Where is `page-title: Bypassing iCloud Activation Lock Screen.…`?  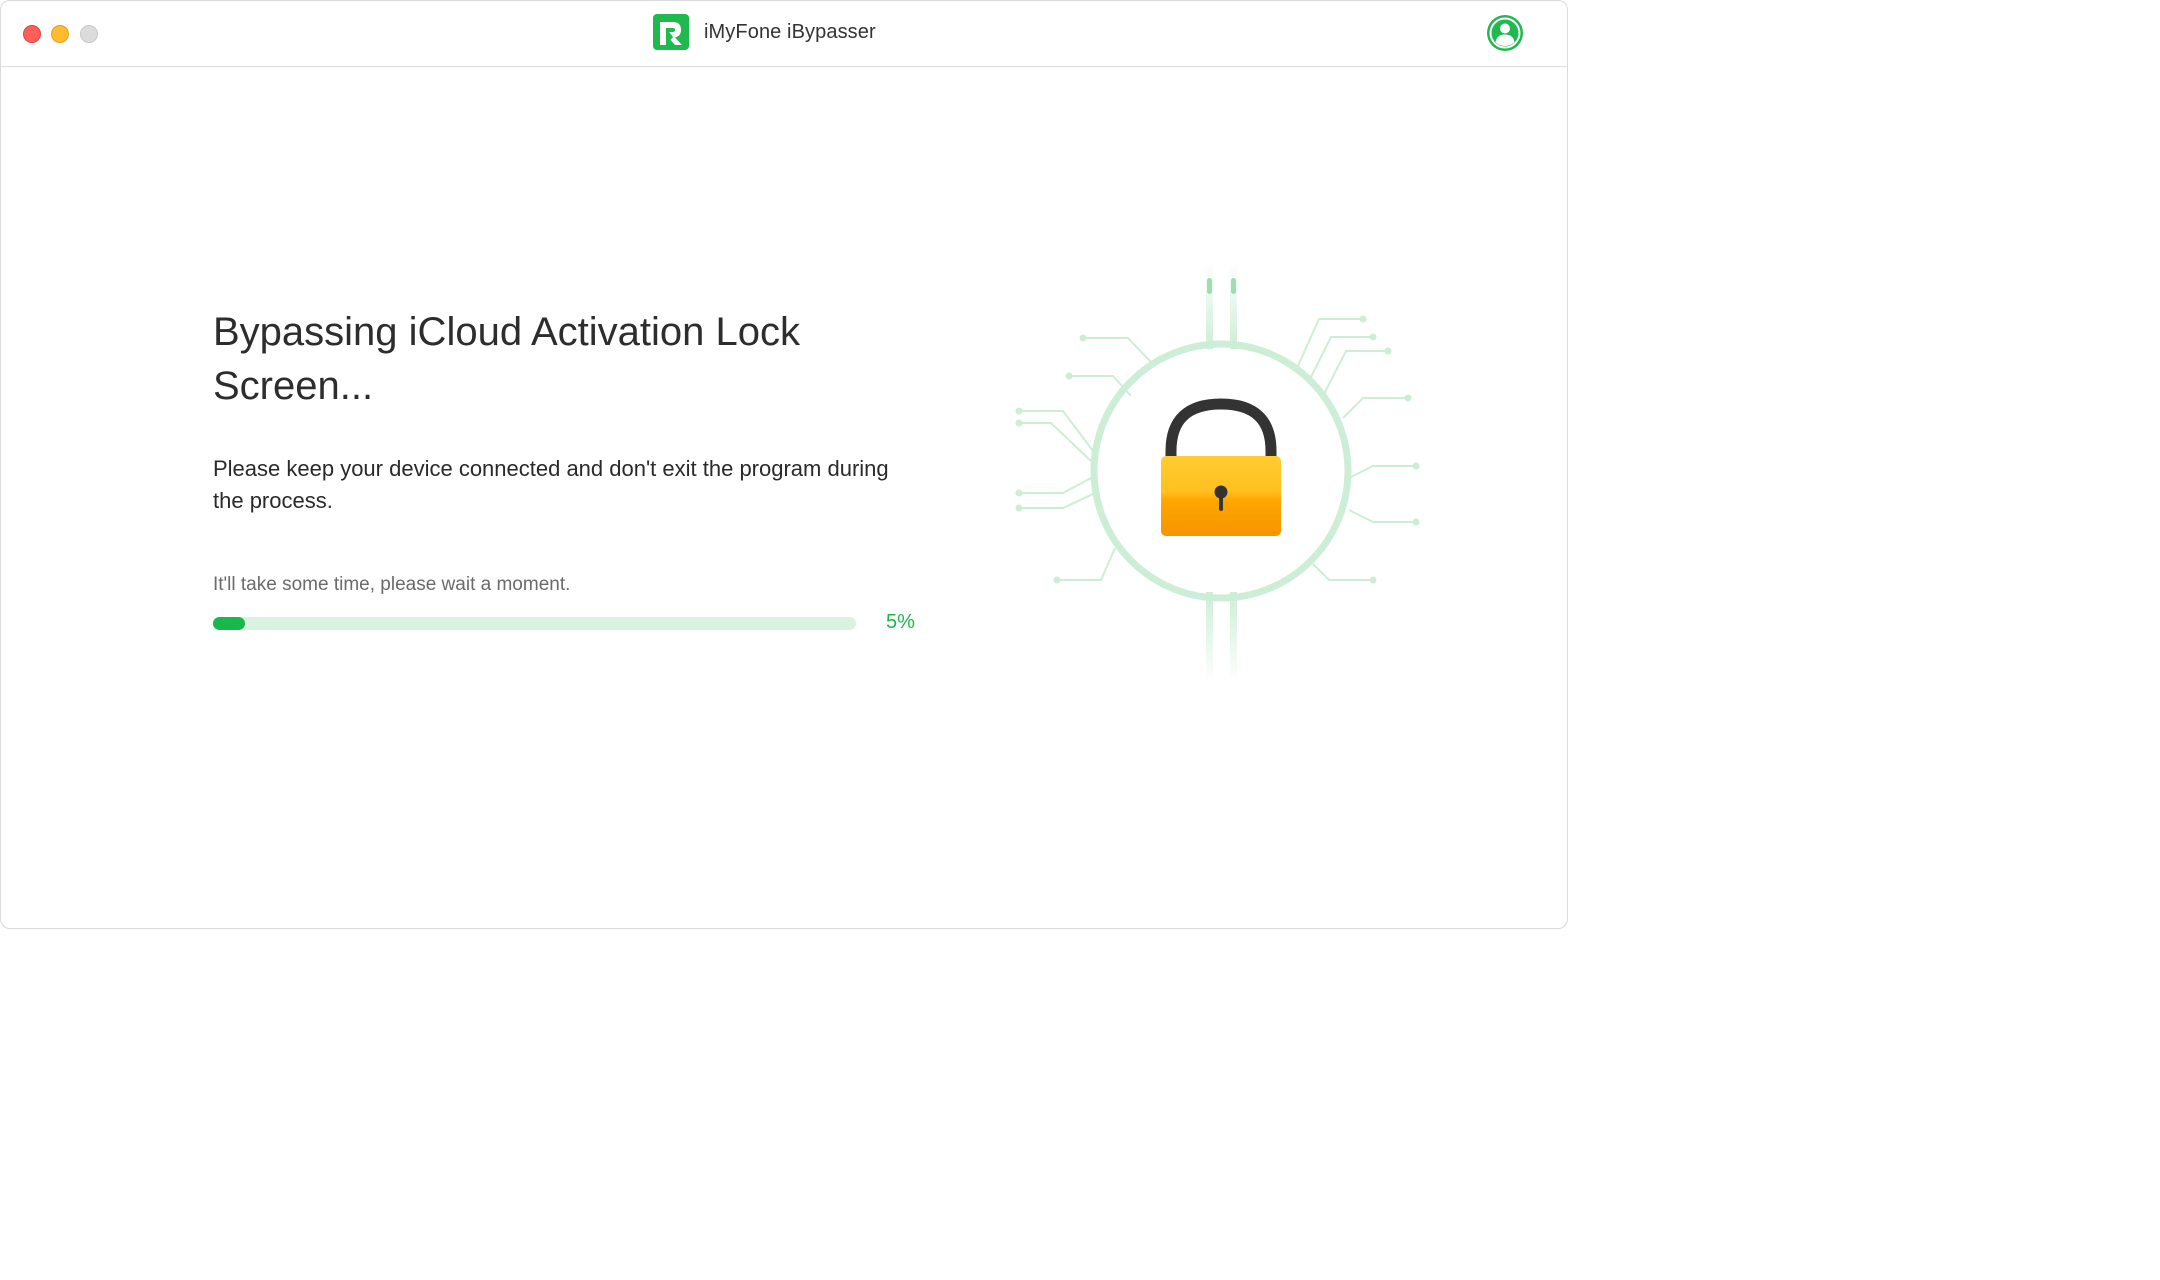 page-title: Bypassing iCloud Activation Lock Screen.… is located at coordinates (506, 359).